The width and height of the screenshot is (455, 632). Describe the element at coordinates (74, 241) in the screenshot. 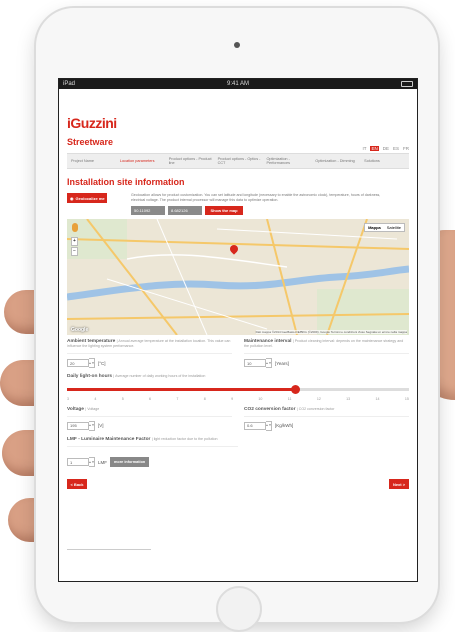

I see `zoom-in-button: +` at that location.